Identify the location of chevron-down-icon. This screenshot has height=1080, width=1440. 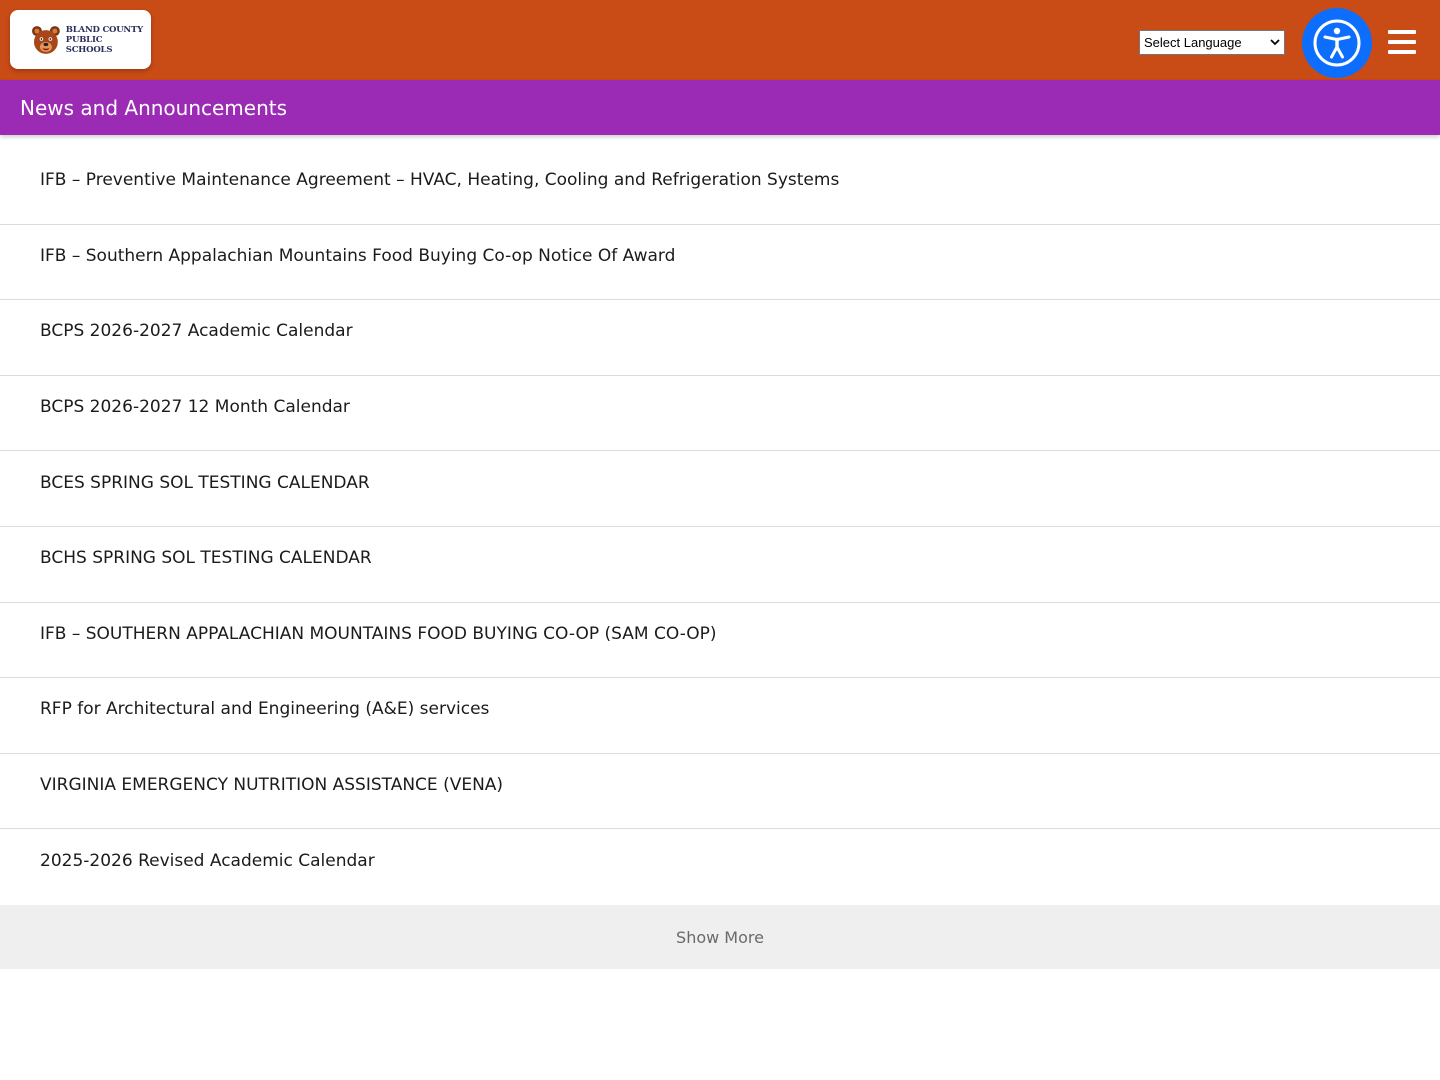
(1275, 42).